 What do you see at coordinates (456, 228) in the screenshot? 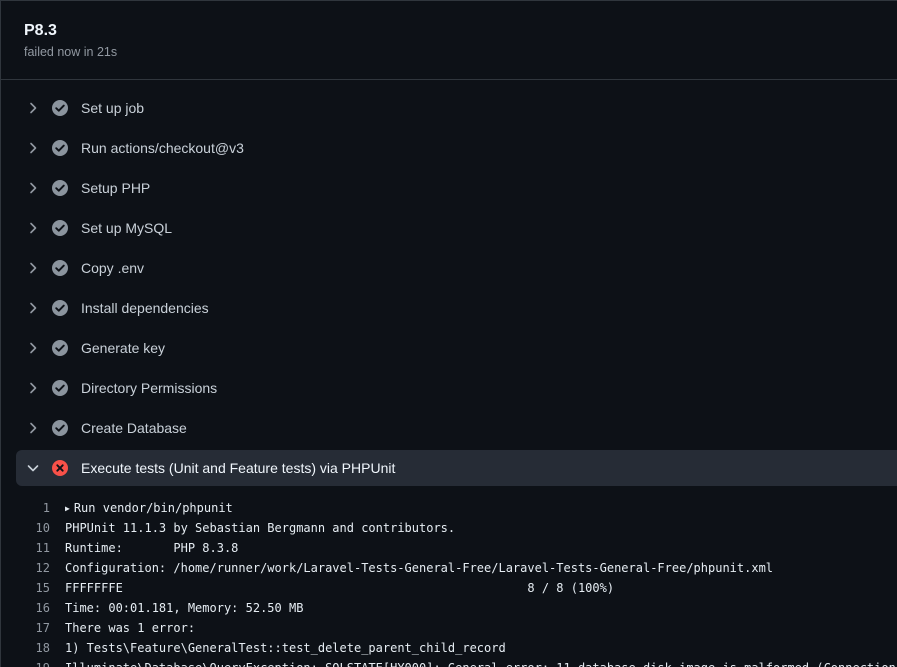
I see `step-row: Set up MySQL` at bounding box center [456, 228].